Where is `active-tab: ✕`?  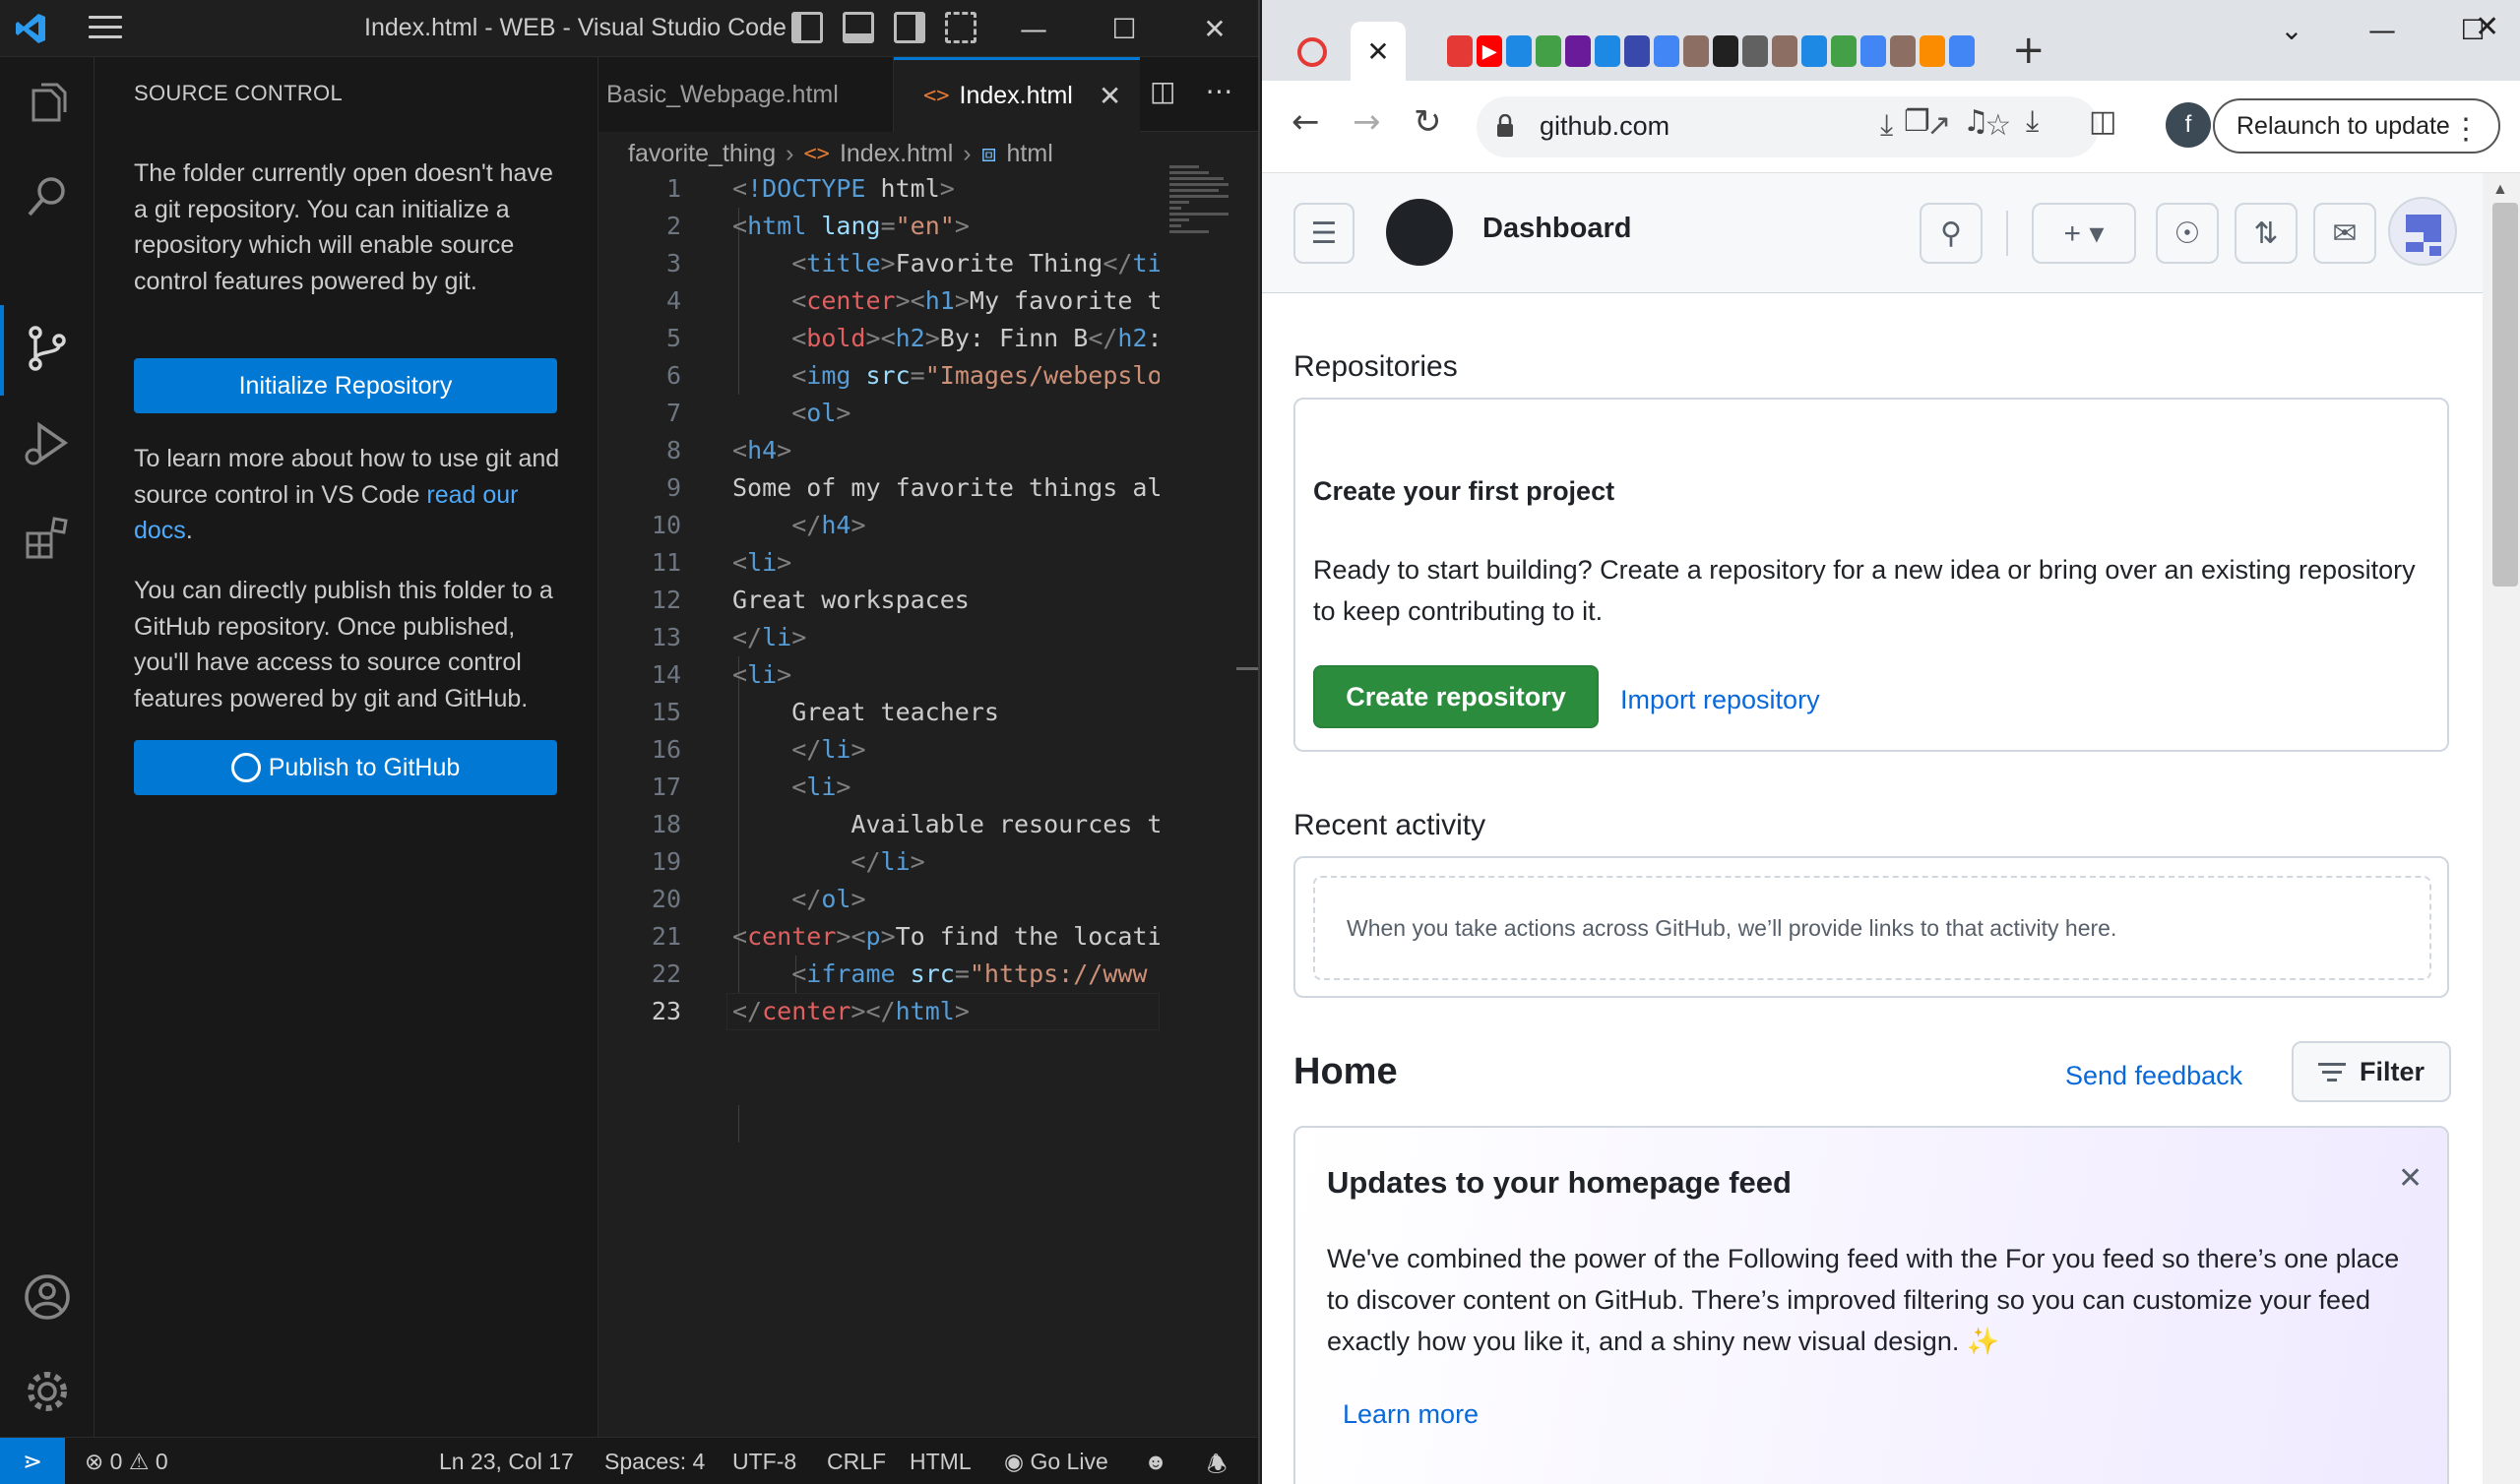 active-tab: ✕ is located at coordinates (1378, 51).